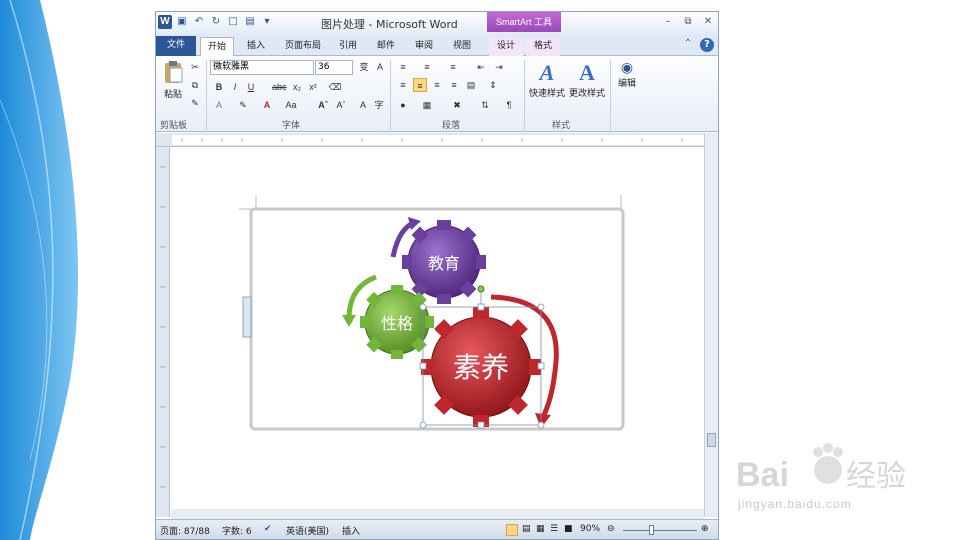 Image resolution: width=960 pixels, height=540 pixels. Describe the element at coordinates (268, 529) in the screenshot. I see `proofing-icon: ✔` at that location.